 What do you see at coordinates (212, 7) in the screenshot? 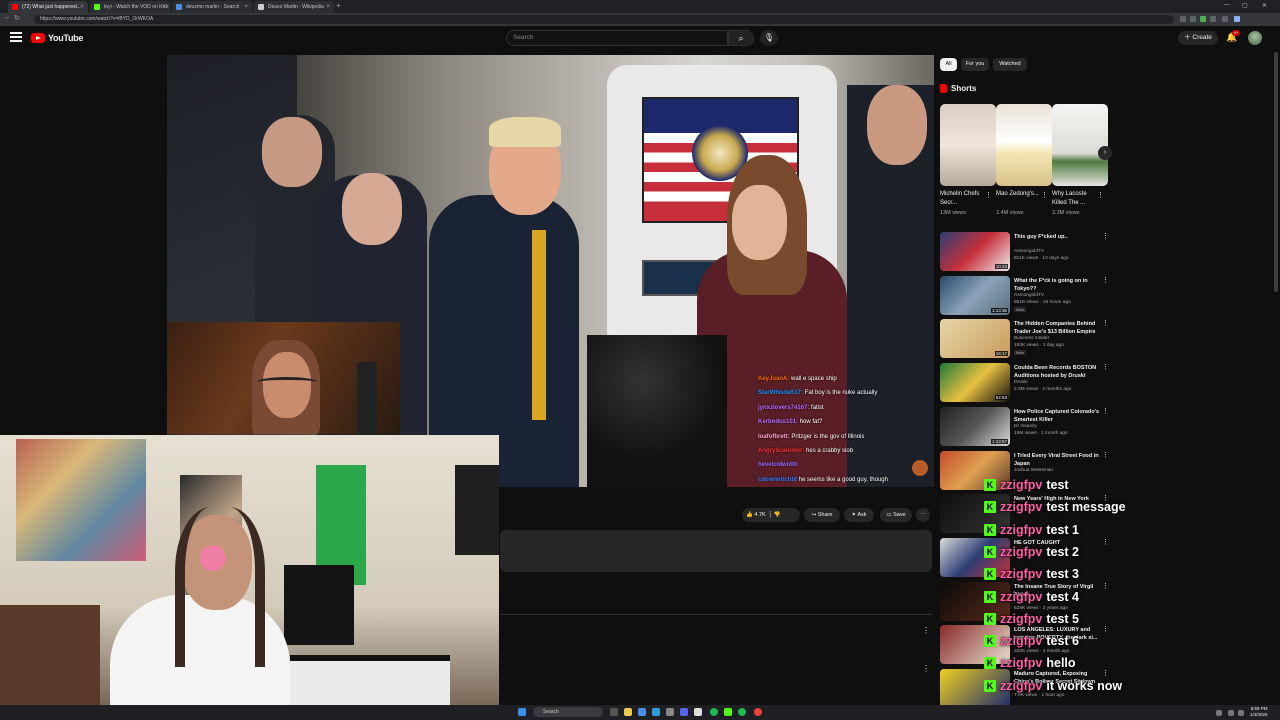
I see `browser-tab: deuxmo martin - Search ×` at bounding box center [212, 7].